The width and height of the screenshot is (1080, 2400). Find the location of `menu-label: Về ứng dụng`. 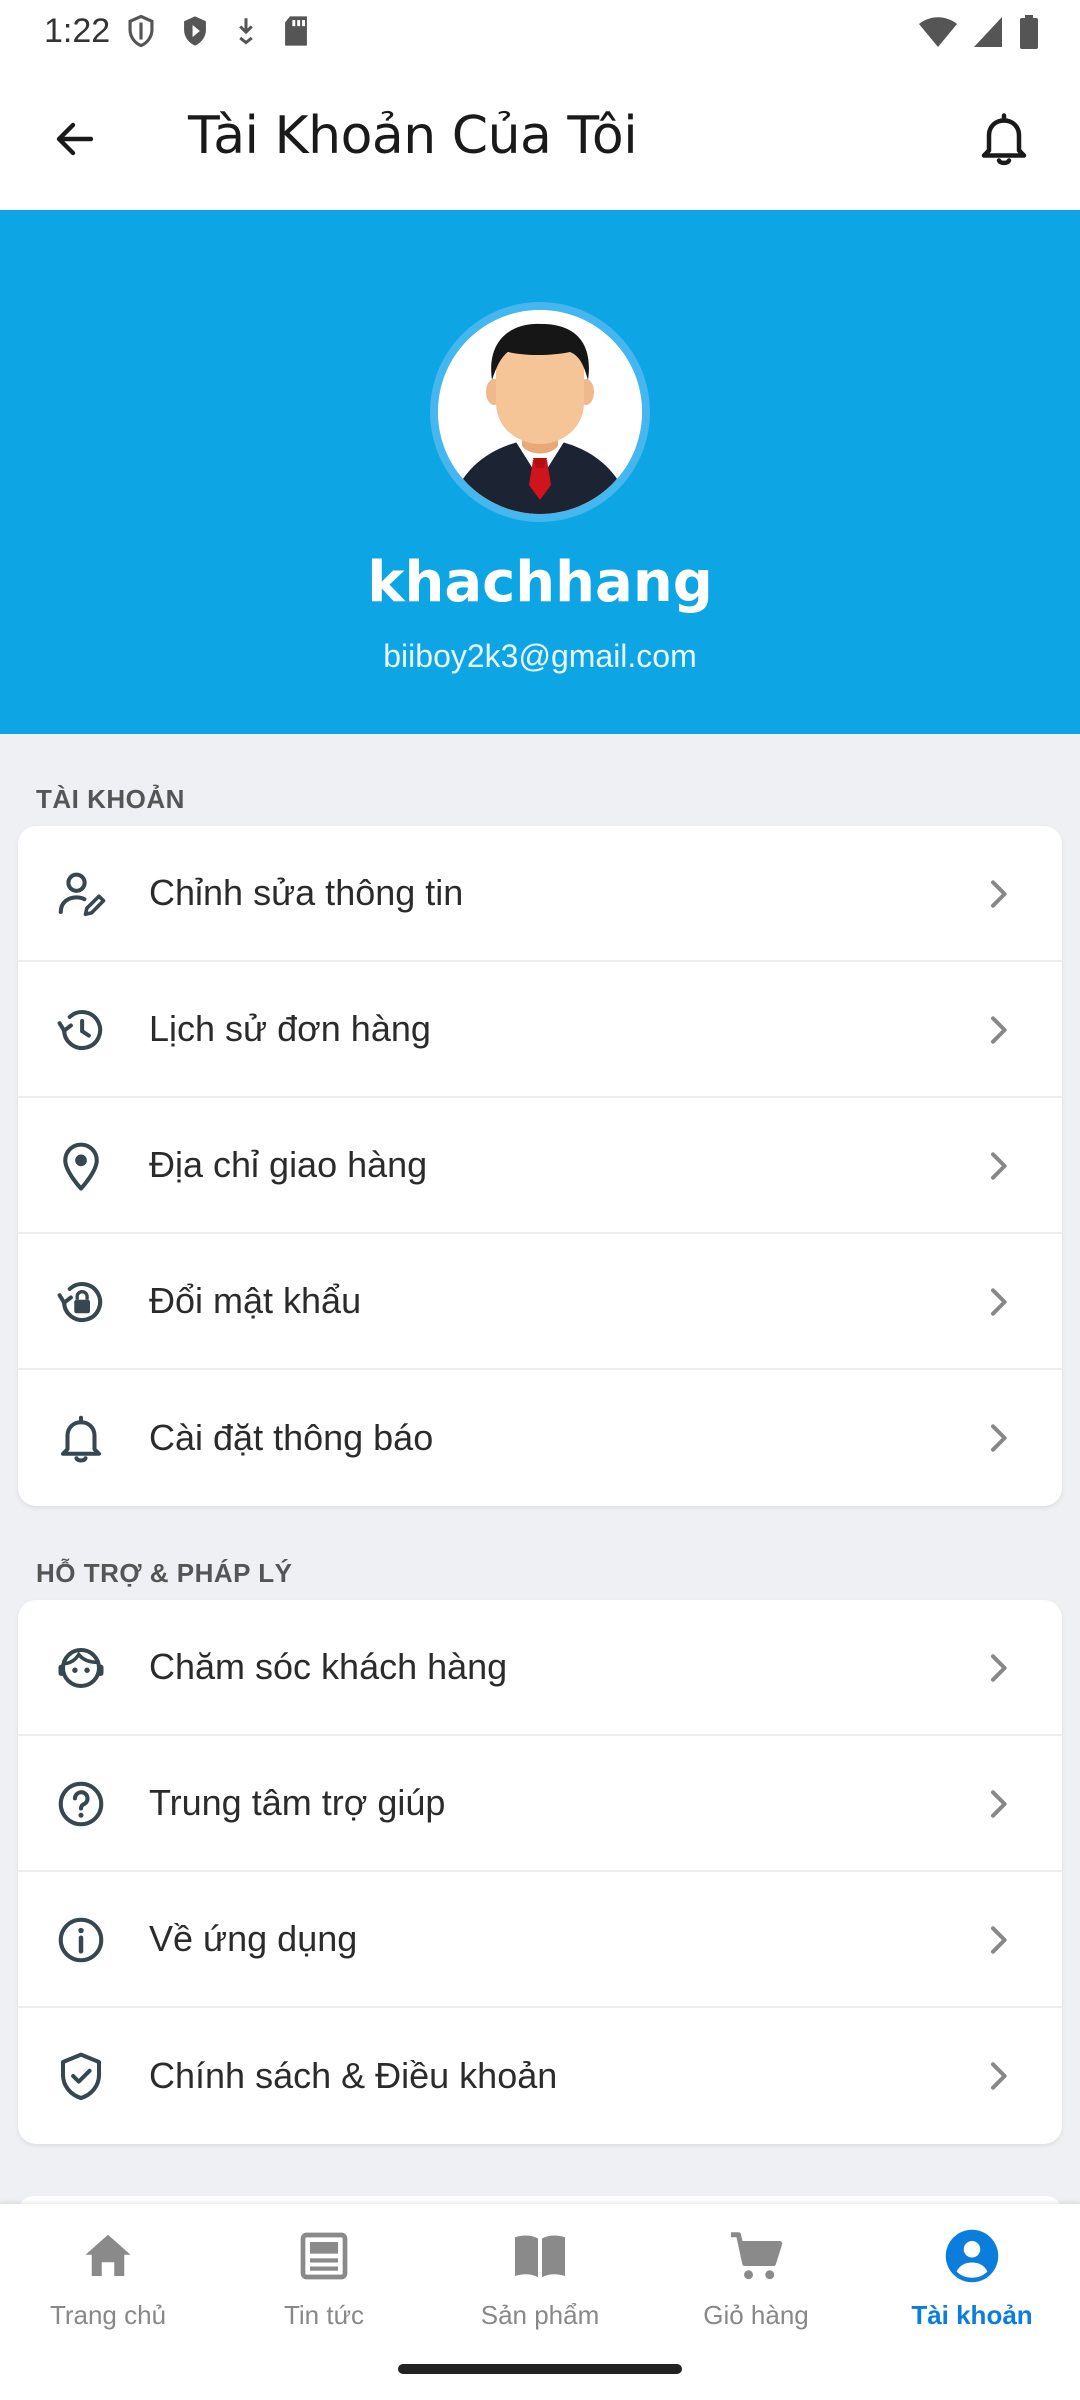

menu-label: Về ứng dụng is located at coordinates (253, 1938).